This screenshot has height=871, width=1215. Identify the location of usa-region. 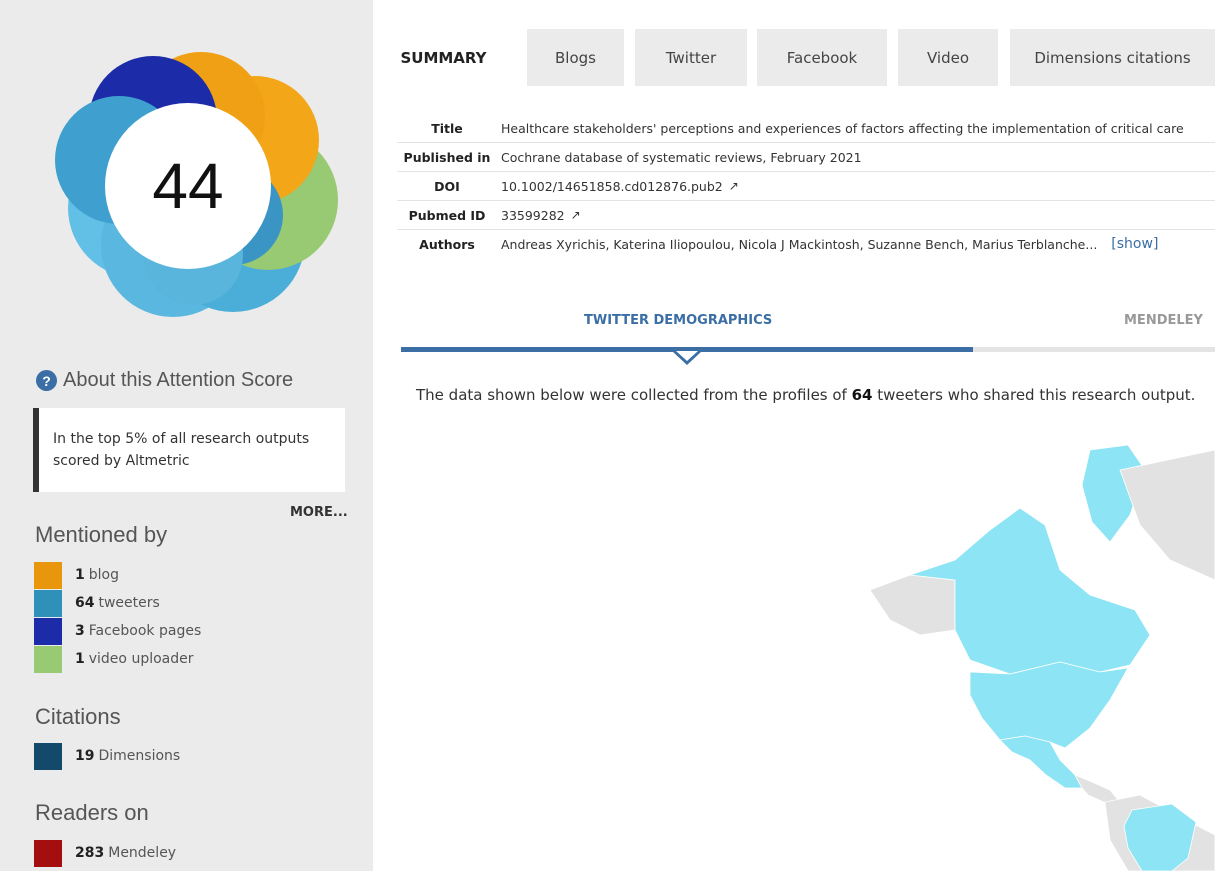
(1049, 705).